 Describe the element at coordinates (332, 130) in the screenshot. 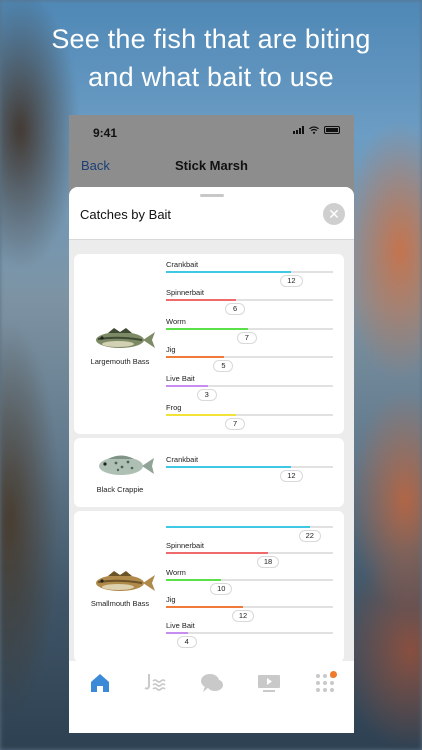

I see `battery-icon` at that location.